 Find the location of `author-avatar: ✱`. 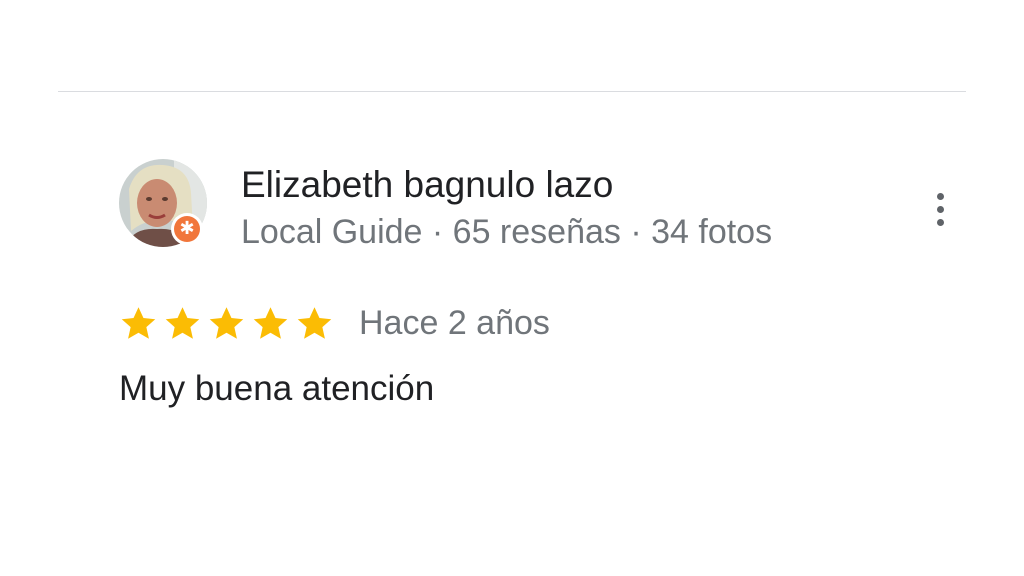

author-avatar: ✱ is located at coordinates (163, 203).